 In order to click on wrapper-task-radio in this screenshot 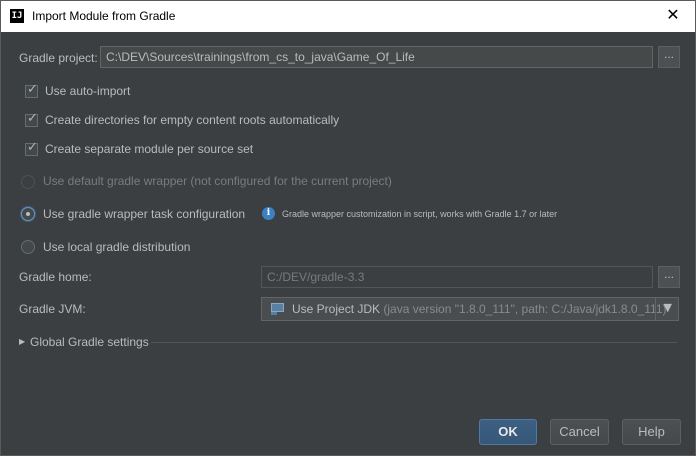, I will do `click(28, 214)`.